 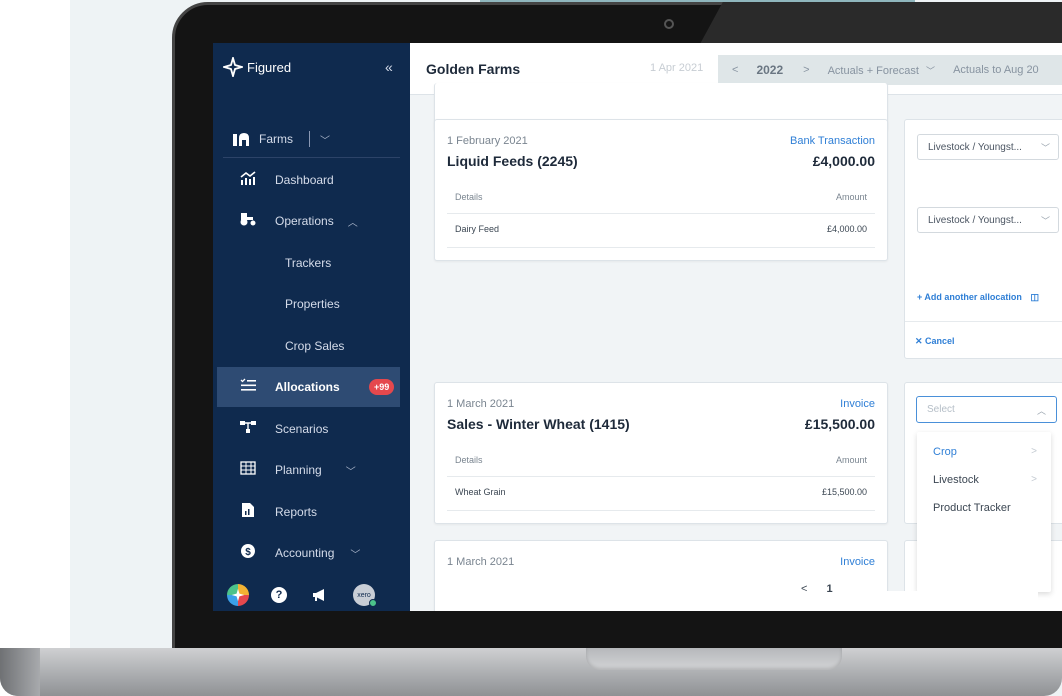 What do you see at coordinates (669, 24) in the screenshot?
I see `laptop-camera` at bounding box center [669, 24].